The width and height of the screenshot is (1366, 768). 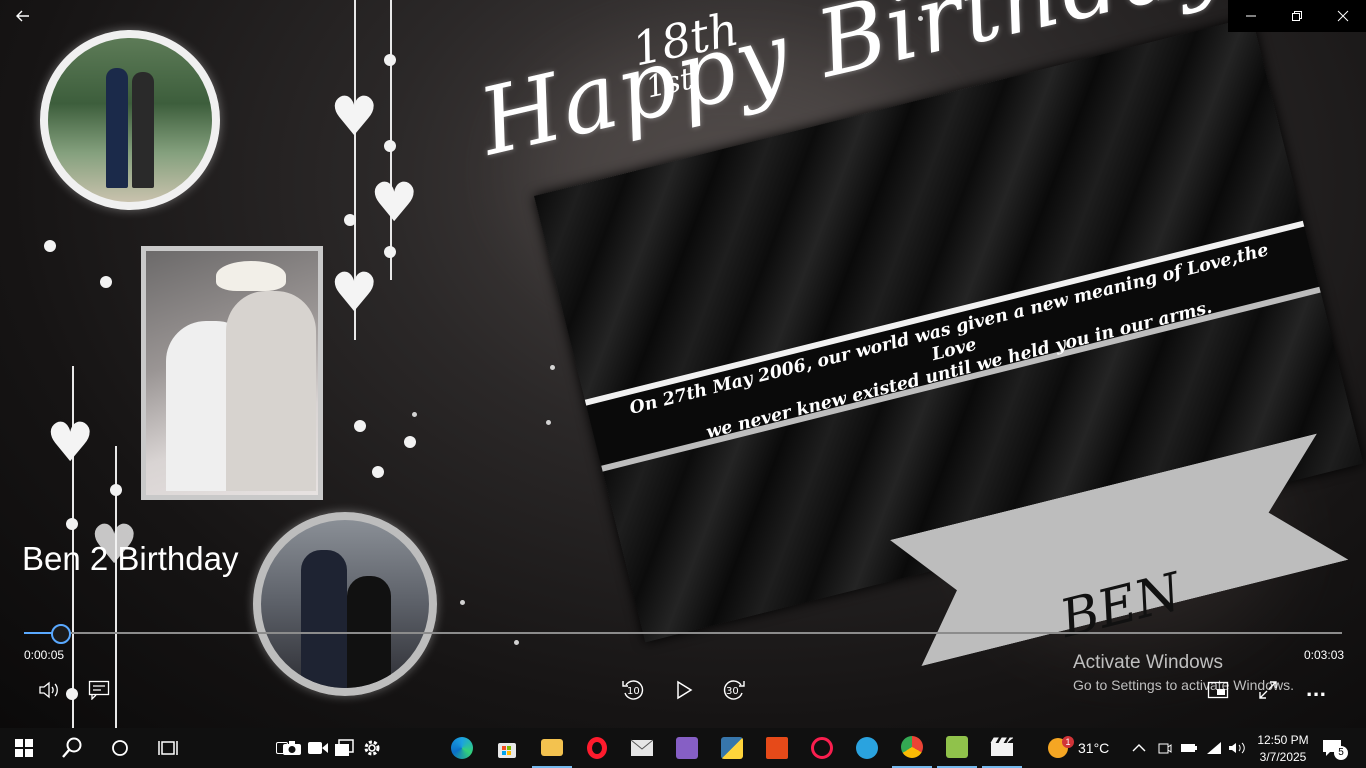 I want to click on notifications-button: 5, so click(x=1335, y=748).